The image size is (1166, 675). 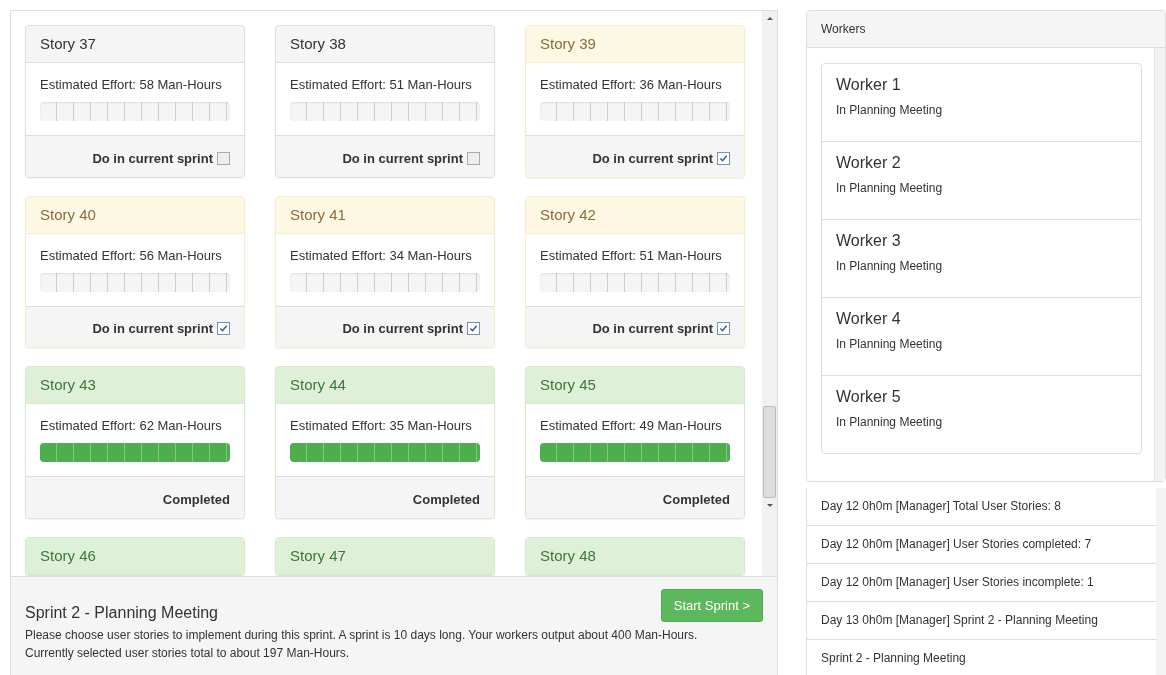 I want to click on effort-text: Estimated Effort: 34 Man-Hours, so click(x=381, y=255).